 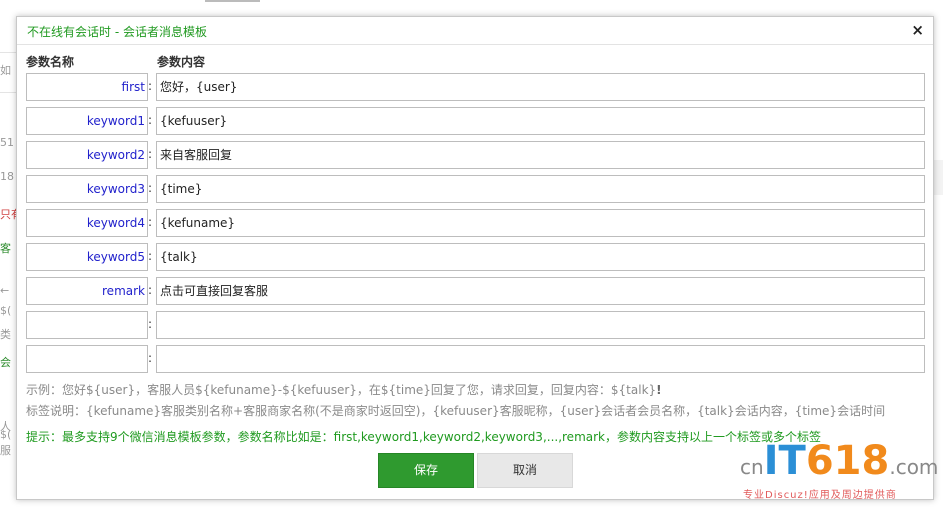 I want to click on param-row: remark : 点击可直接回复客服, so click(x=475, y=291).